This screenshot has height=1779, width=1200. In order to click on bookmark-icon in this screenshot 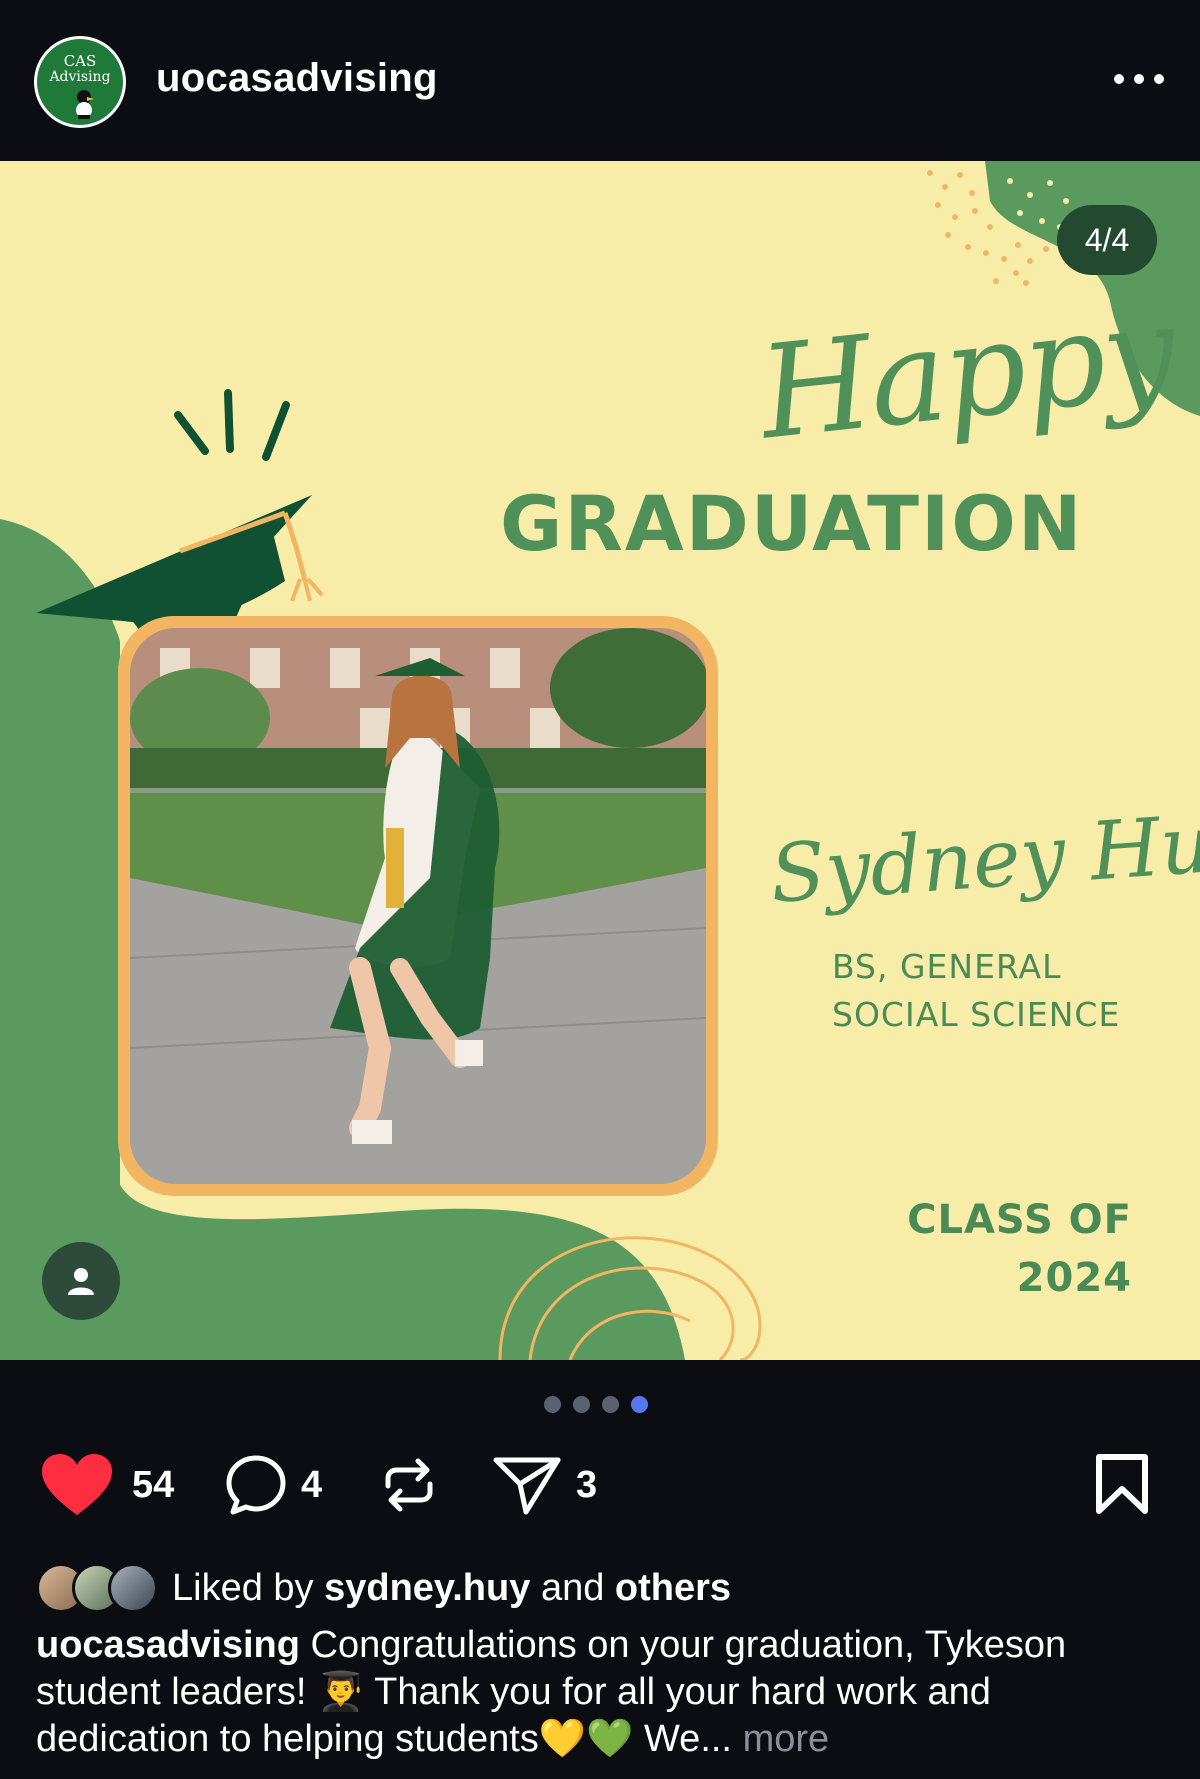, I will do `click(1122, 1484)`.